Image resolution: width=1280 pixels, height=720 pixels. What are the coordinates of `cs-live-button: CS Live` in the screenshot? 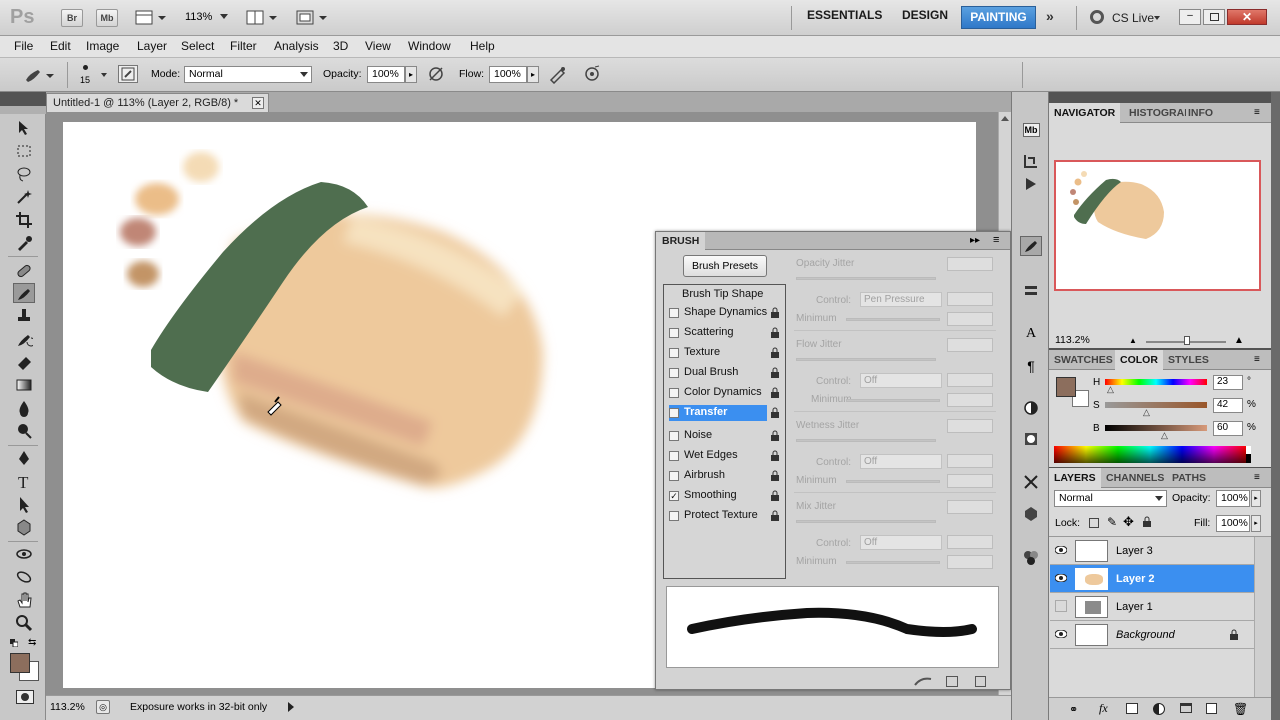 It's located at (1133, 18).